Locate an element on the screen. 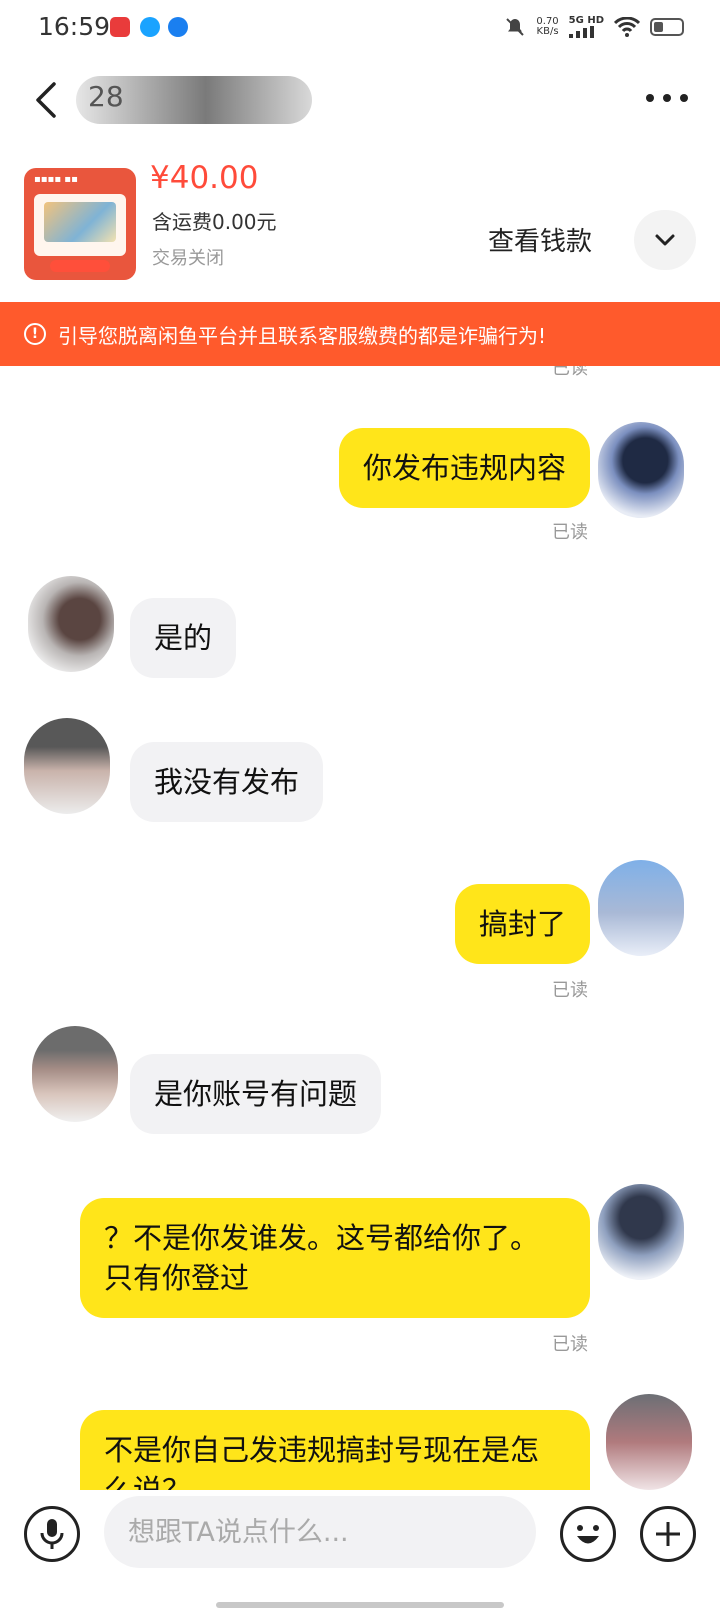 The image size is (720, 1612). warning-text: 引导您脱离闲鱼平台并且联系客服缴费的都是诈骗行为! is located at coordinates (302, 335).